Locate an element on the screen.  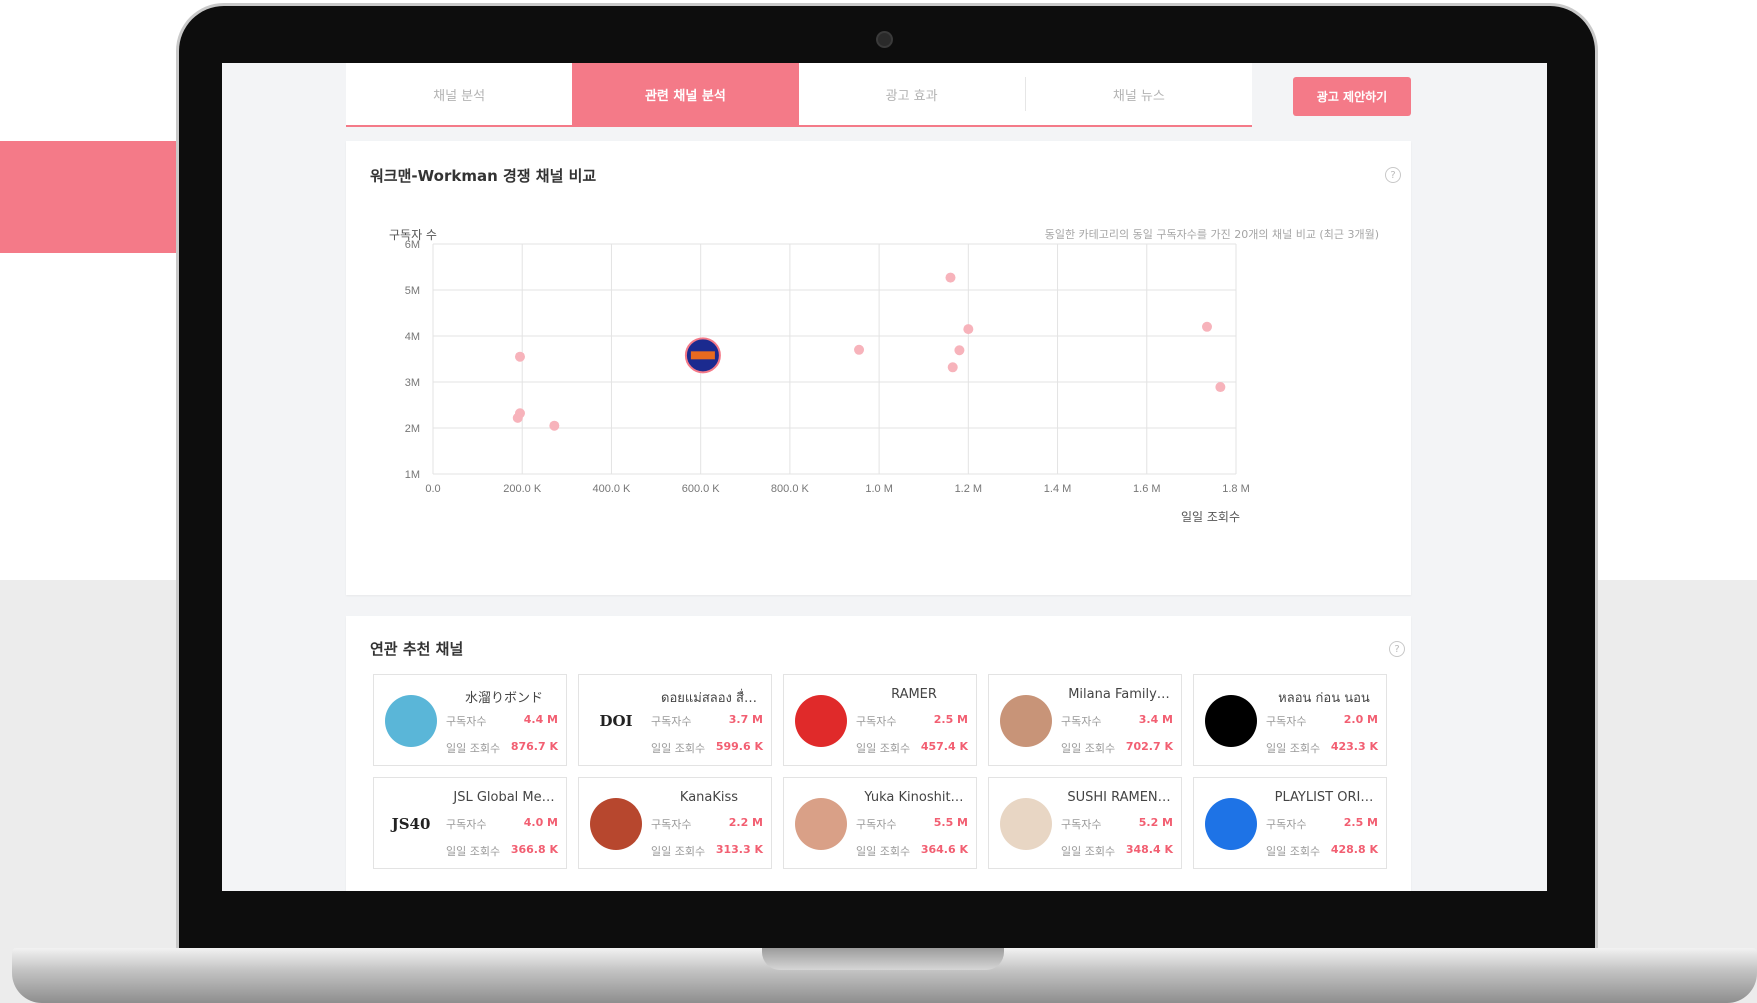
subscribers-value: 5.2 M is located at coordinates (1155, 822).